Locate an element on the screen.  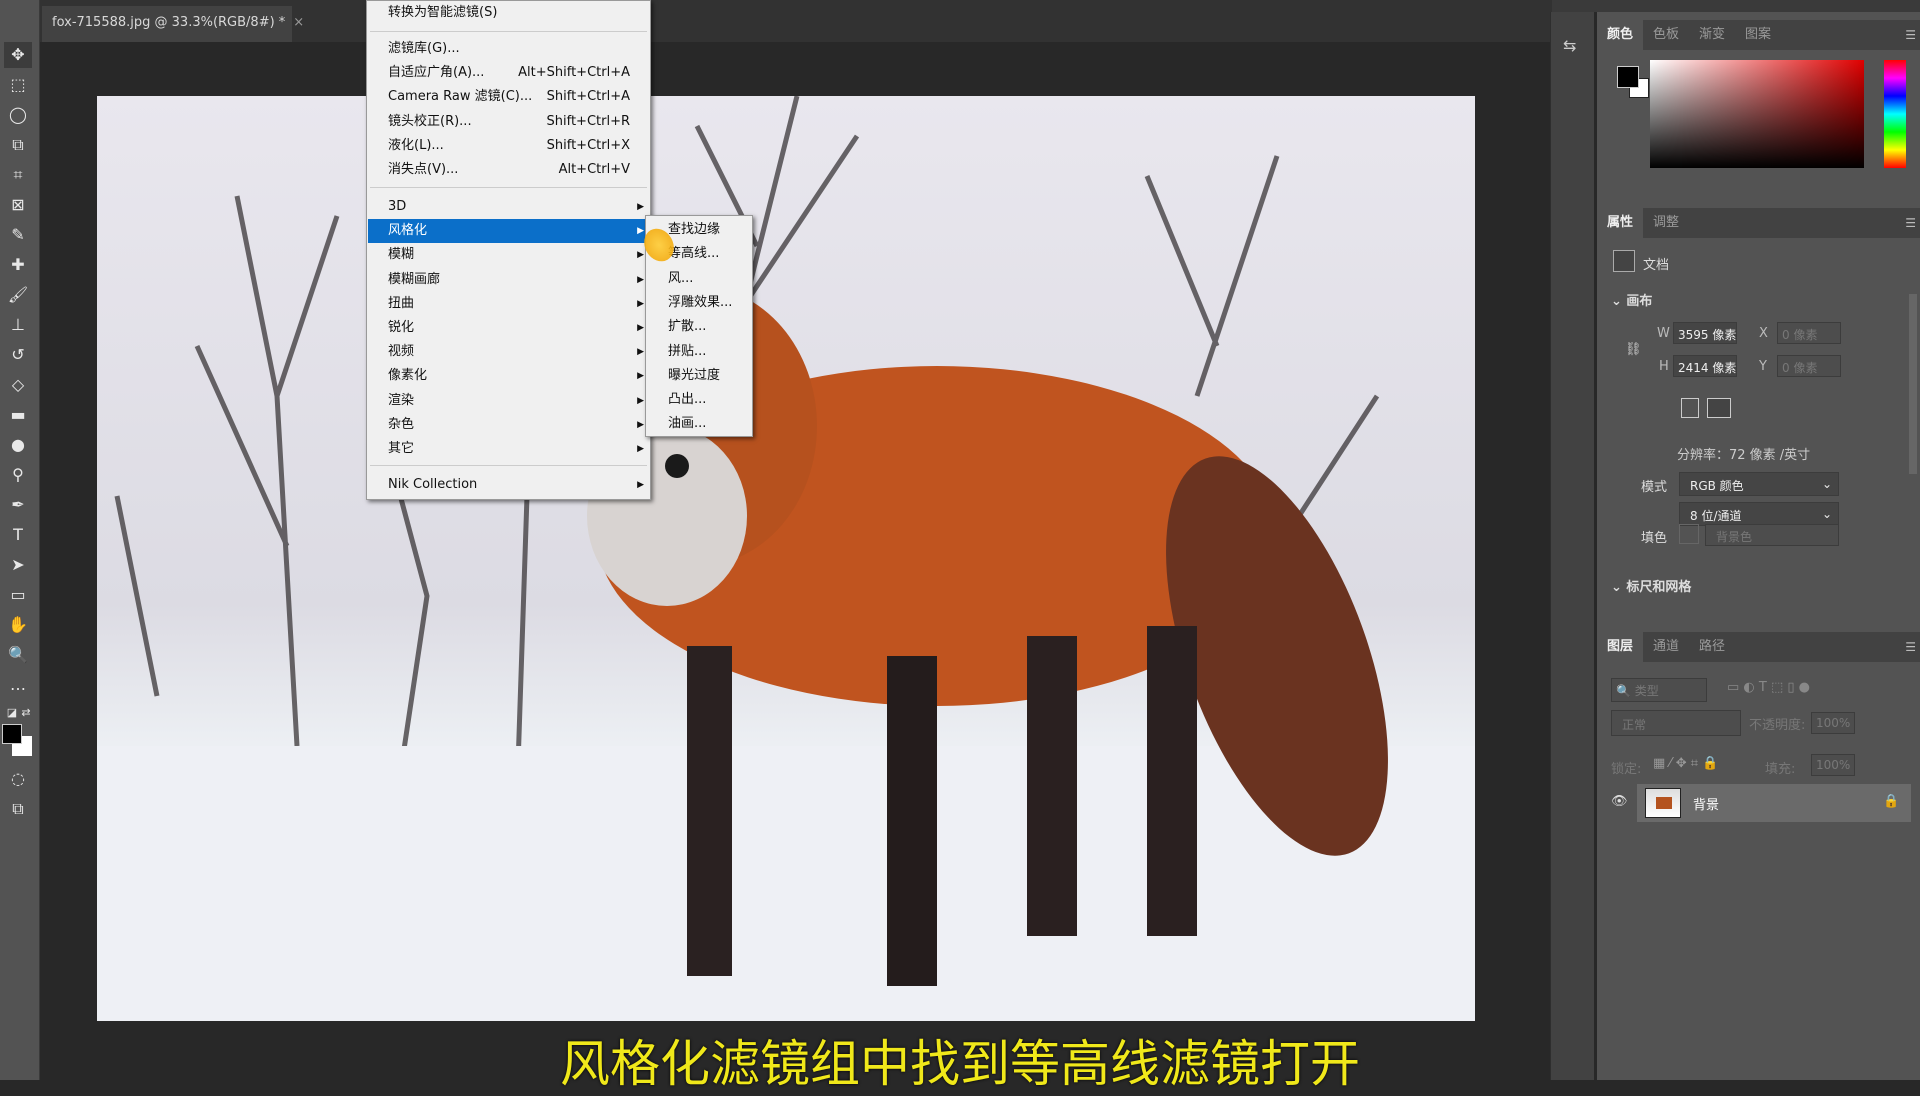
type-tool-icon: T is located at coordinates (18, 535).